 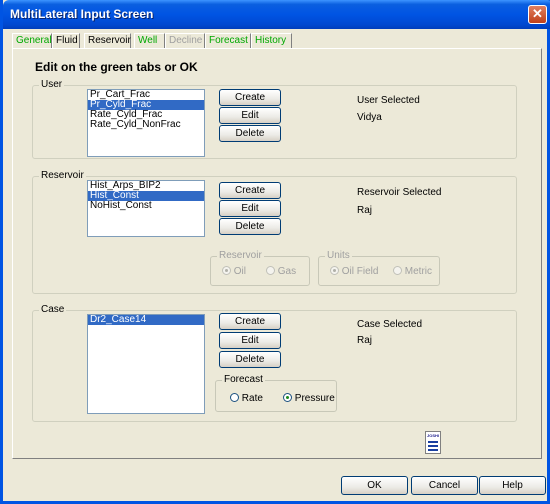 I want to click on logo-text: JOSHI, so click(x=432, y=435).